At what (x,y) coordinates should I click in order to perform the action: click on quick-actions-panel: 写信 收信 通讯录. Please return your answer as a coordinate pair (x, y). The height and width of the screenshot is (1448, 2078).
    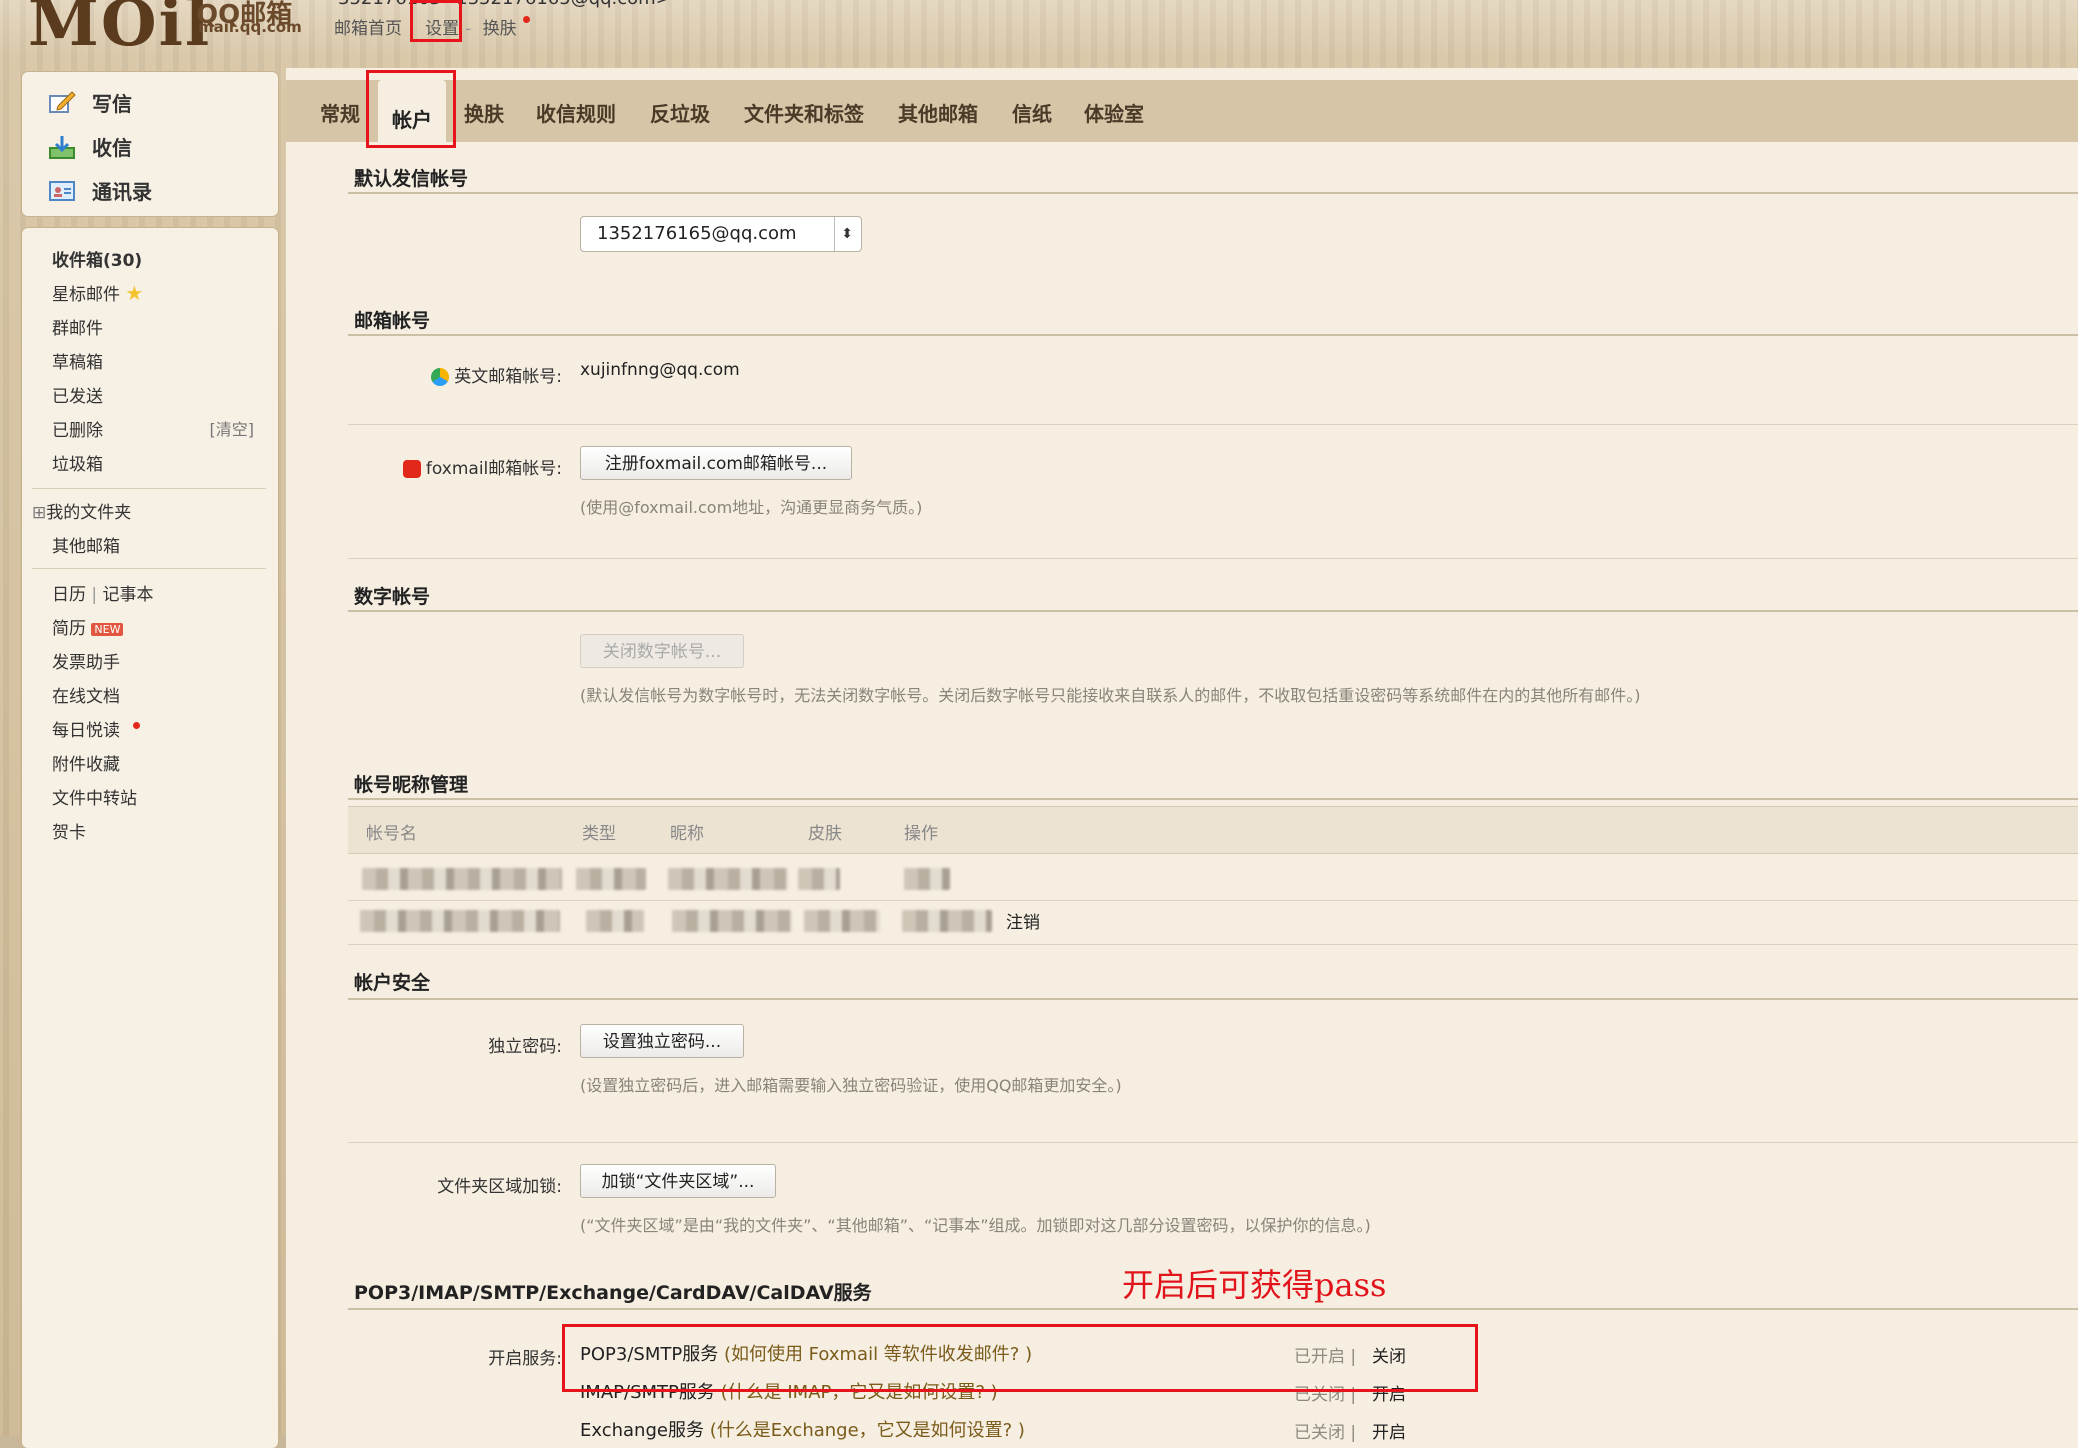
    Looking at the image, I should click on (150, 144).